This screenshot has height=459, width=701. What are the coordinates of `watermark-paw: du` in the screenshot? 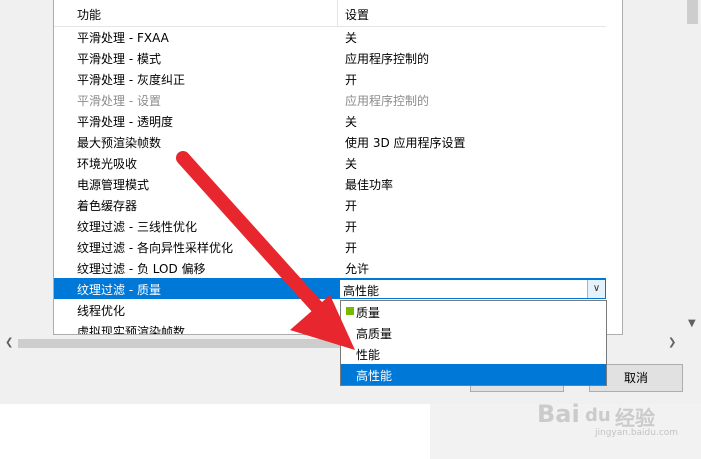 It's located at (598, 415).